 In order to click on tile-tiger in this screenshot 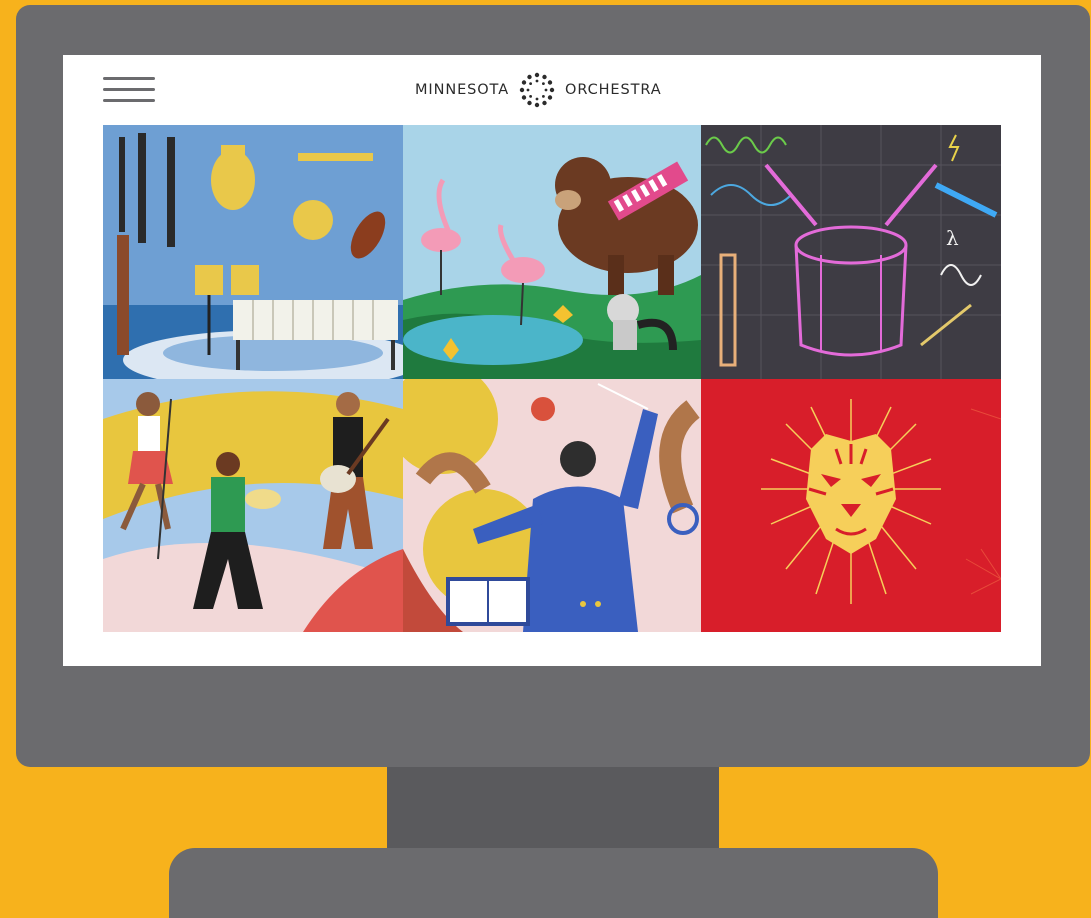, I will do `click(851, 505)`.